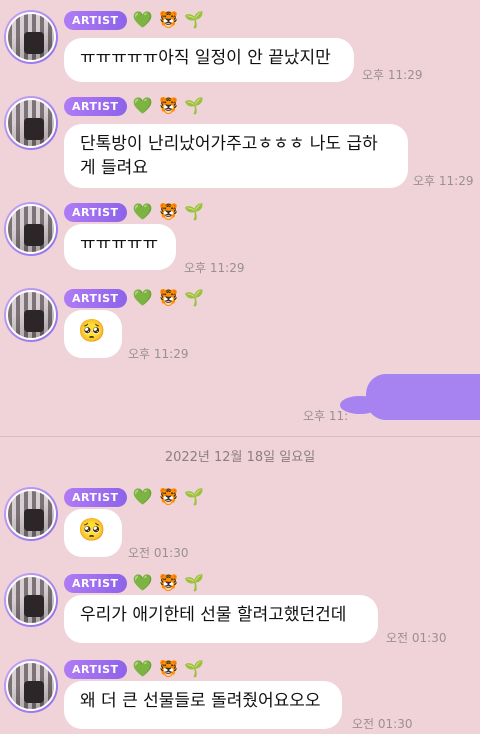 The height and width of the screenshot is (734, 480). What do you see at coordinates (240, 457) in the screenshot?
I see `date-divider: 2022년 12월 18일 일요일` at bounding box center [240, 457].